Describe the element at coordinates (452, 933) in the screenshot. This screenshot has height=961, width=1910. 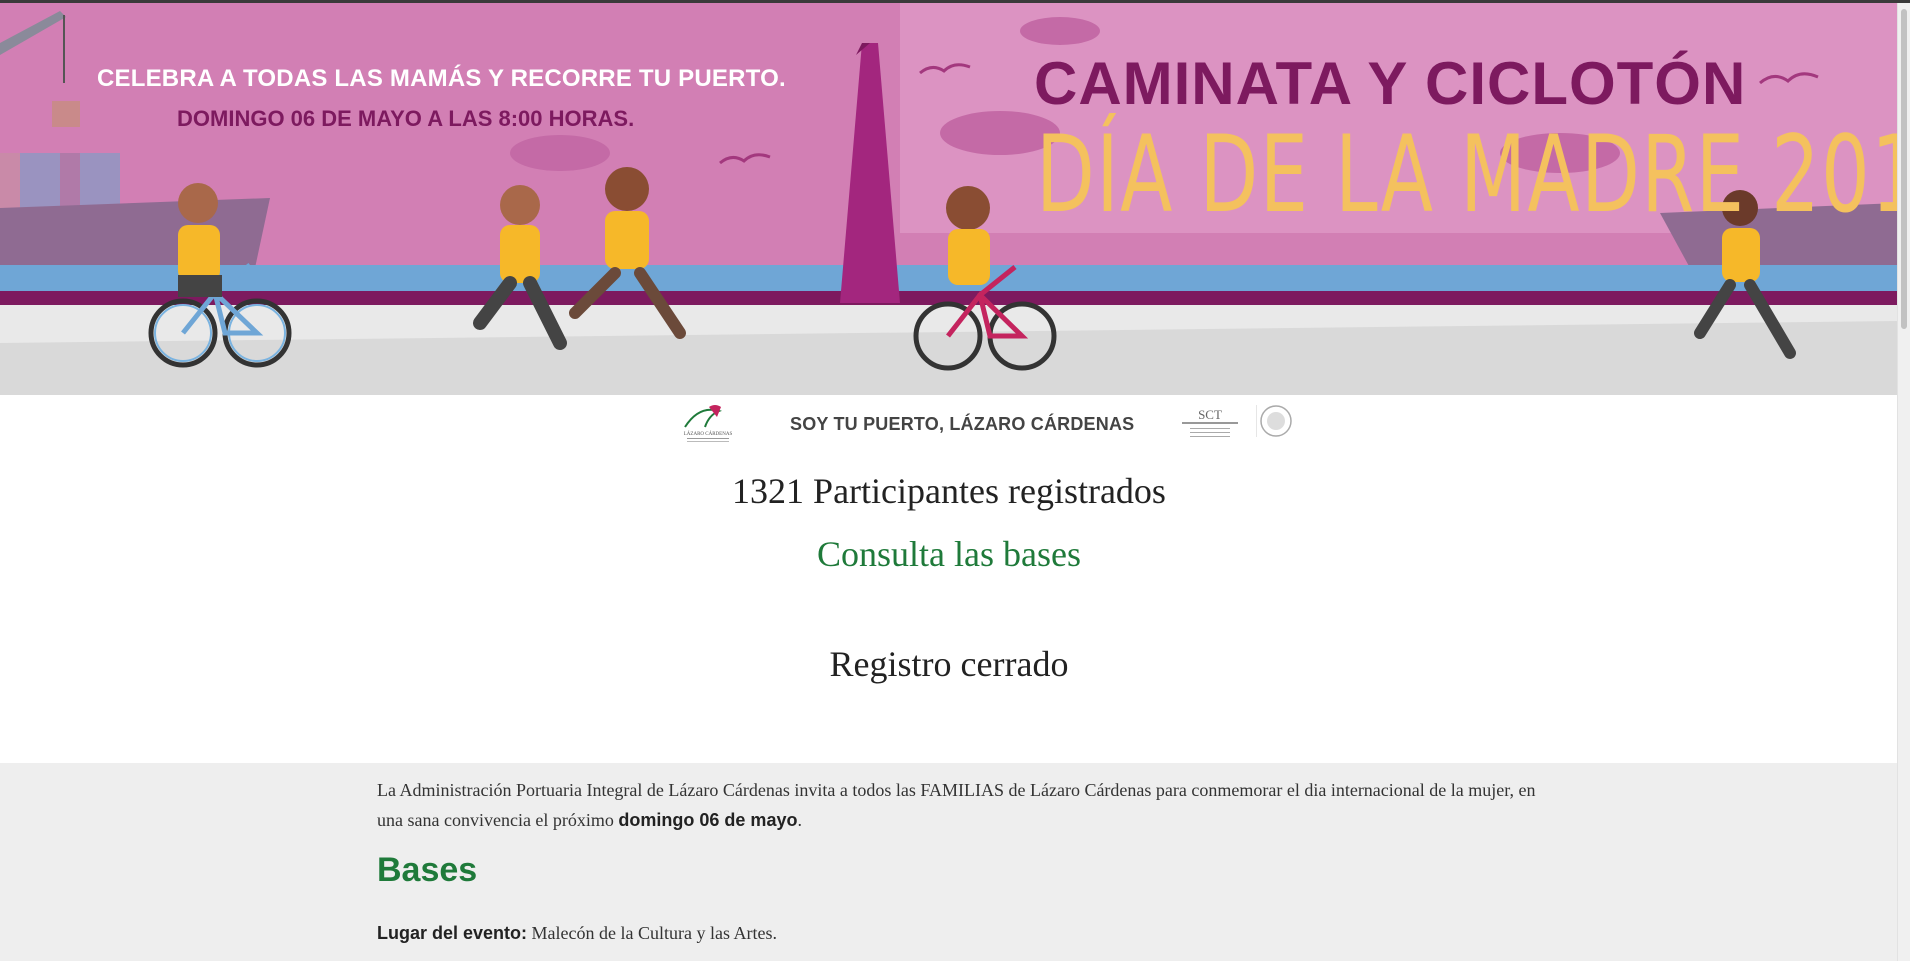
I see `location-label: Lugar del evento:` at that location.